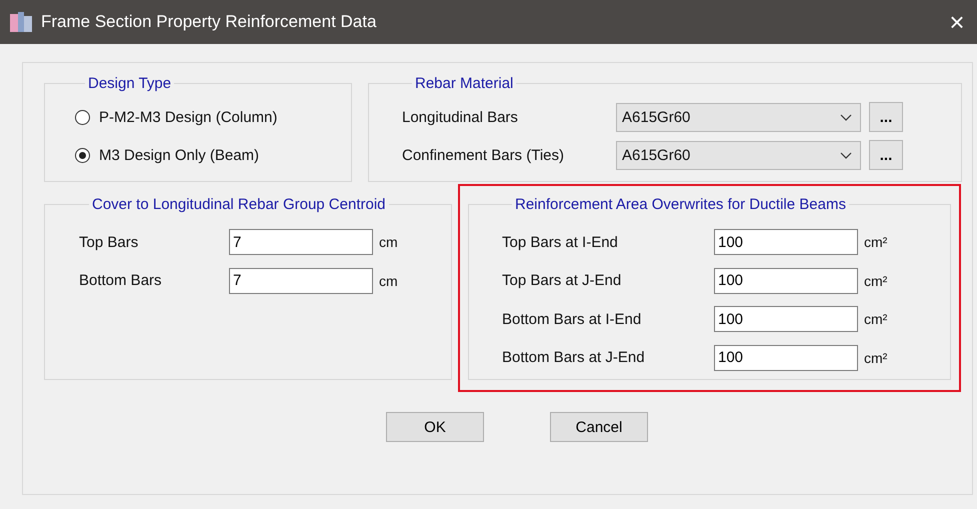 The image size is (977, 509). What do you see at coordinates (464, 83) in the screenshot?
I see `group-title: Rebar Material` at bounding box center [464, 83].